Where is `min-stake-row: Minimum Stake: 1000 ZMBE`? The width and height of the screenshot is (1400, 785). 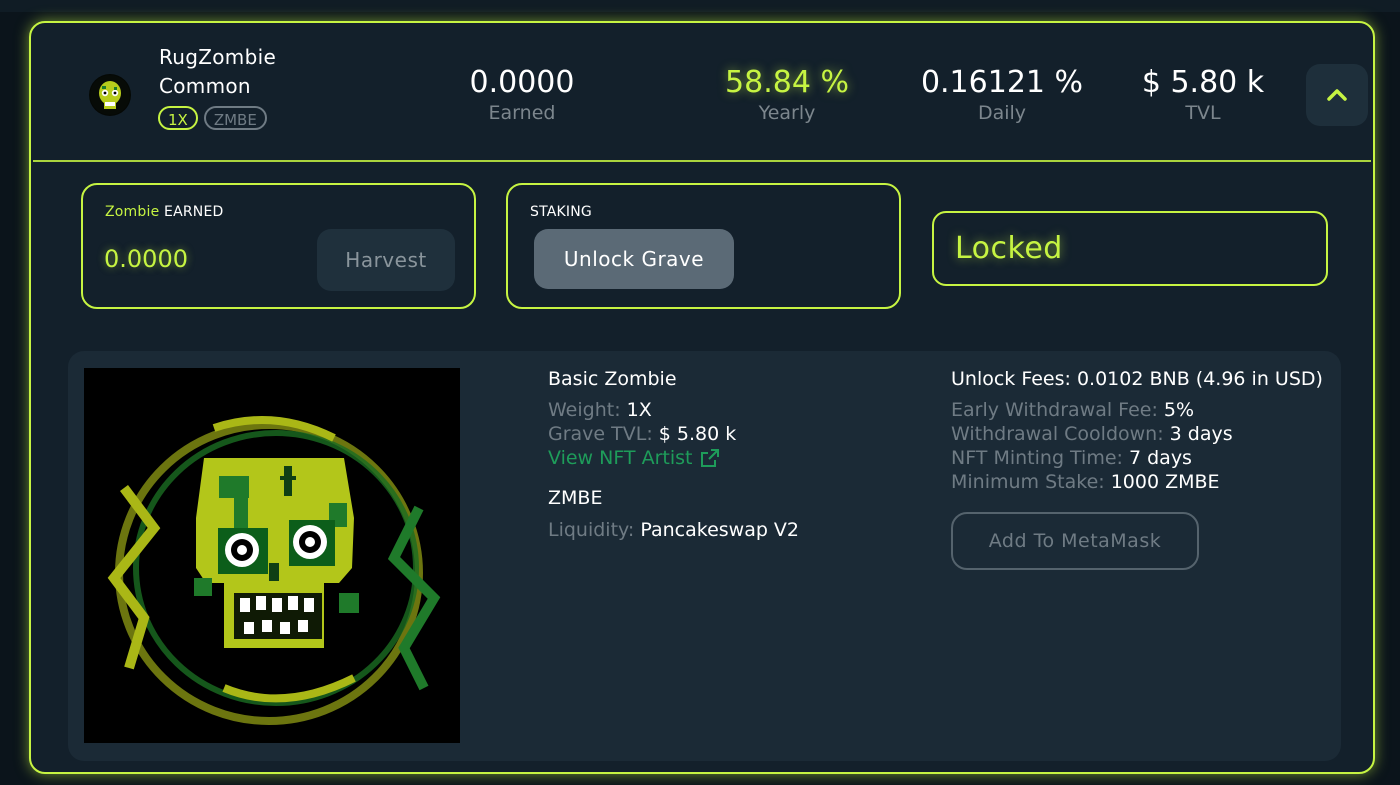
min-stake-row: Minimum Stake: 1000 ZMBE is located at coordinates (1137, 482).